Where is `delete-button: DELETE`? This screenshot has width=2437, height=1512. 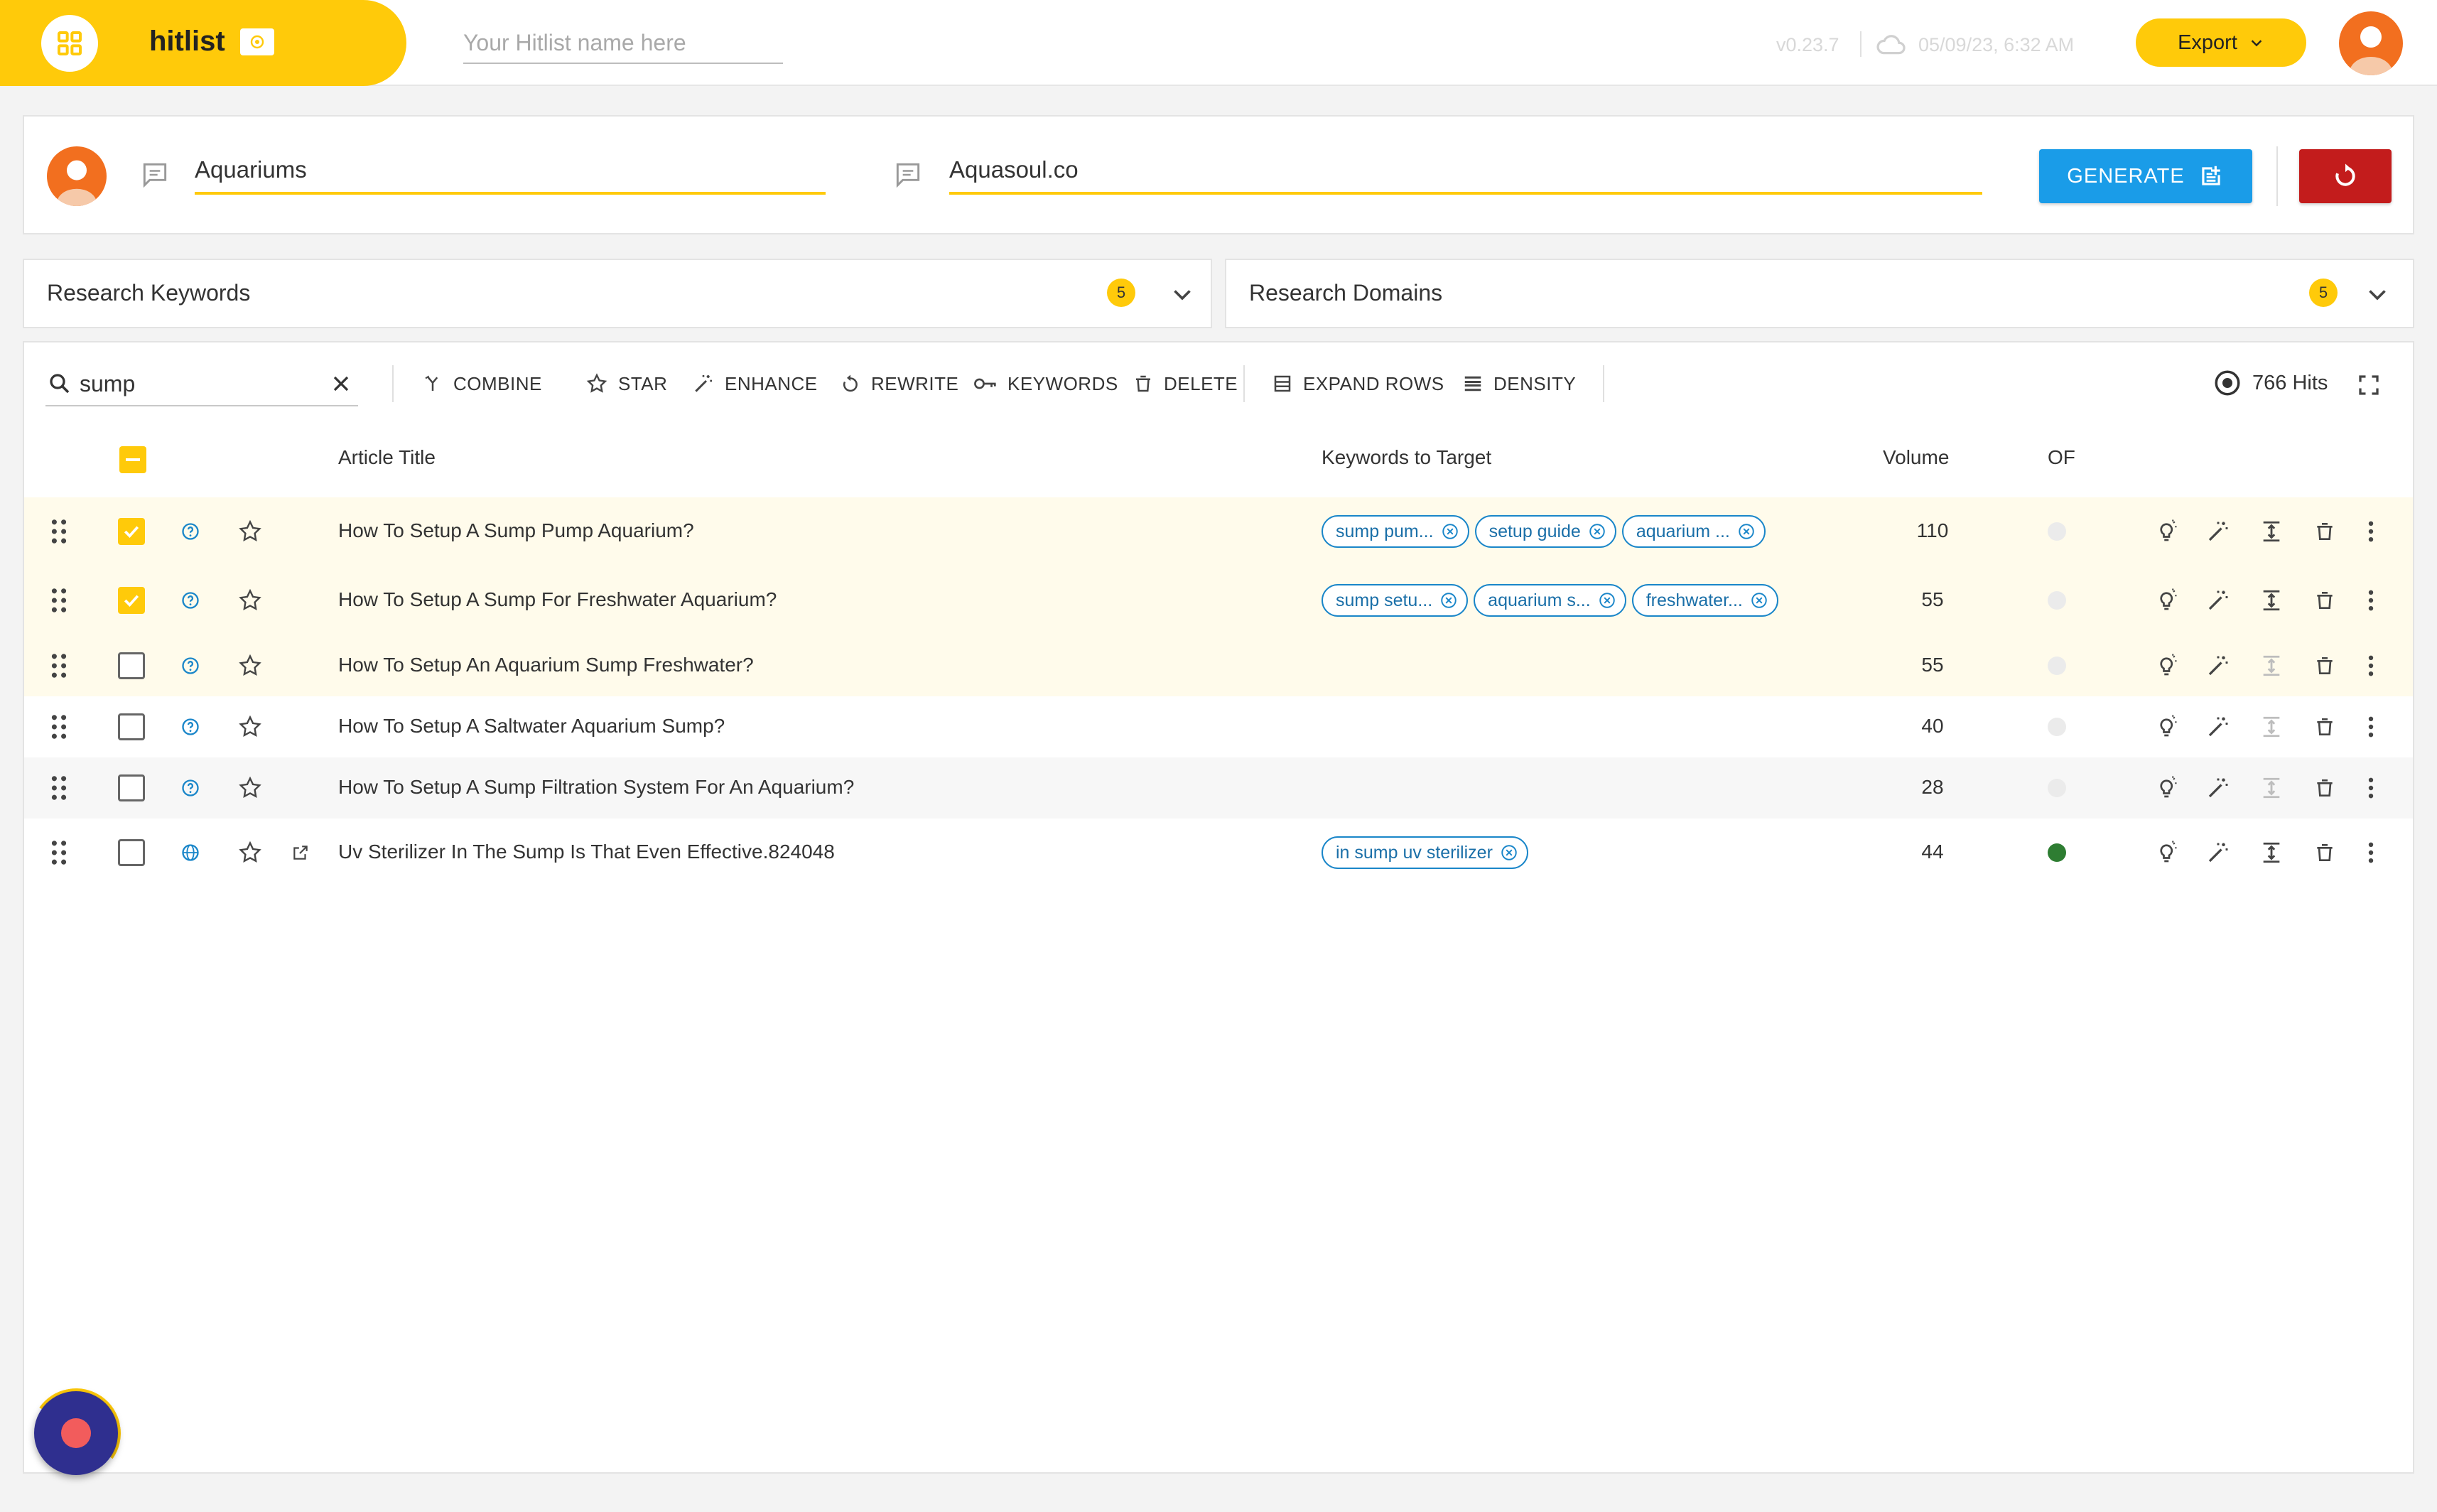 delete-button: DELETE is located at coordinates (1185, 384).